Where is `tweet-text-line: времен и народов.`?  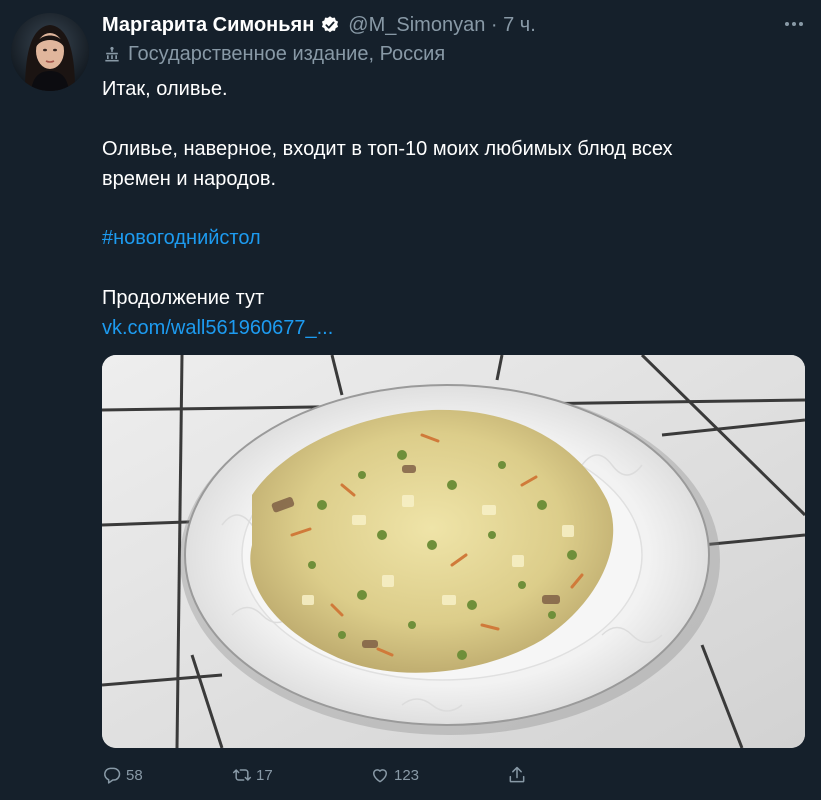 tweet-text-line: времен и народов. is located at coordinates (189, 179).